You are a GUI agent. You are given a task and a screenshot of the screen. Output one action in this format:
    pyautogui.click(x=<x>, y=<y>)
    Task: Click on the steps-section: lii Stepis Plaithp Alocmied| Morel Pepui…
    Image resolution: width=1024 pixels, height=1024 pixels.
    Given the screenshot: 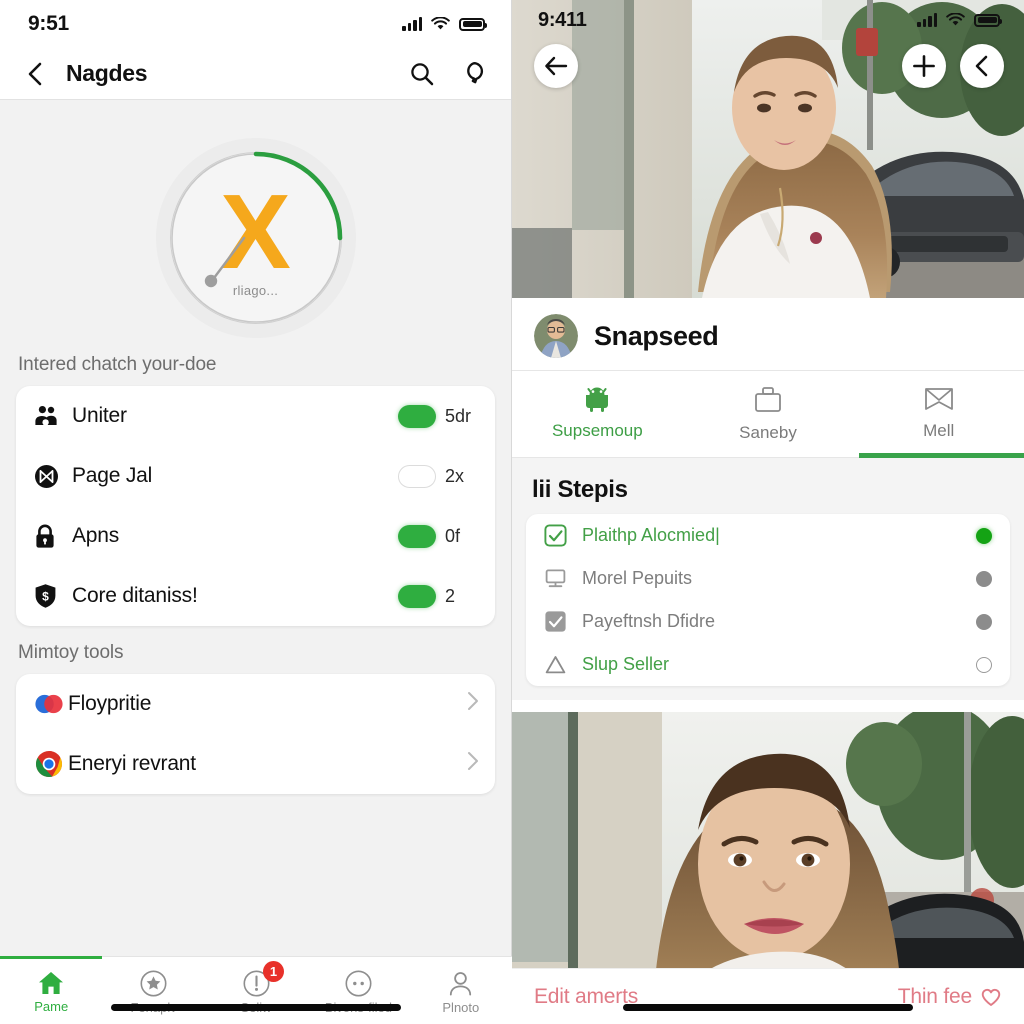 What is the action you would take?
    pyautogui.click(x=768, y=579)
    